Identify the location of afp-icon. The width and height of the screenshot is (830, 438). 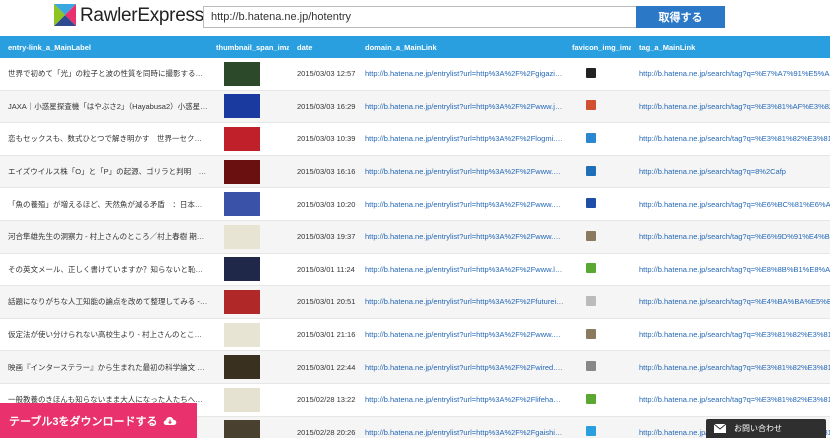
(591, 170).